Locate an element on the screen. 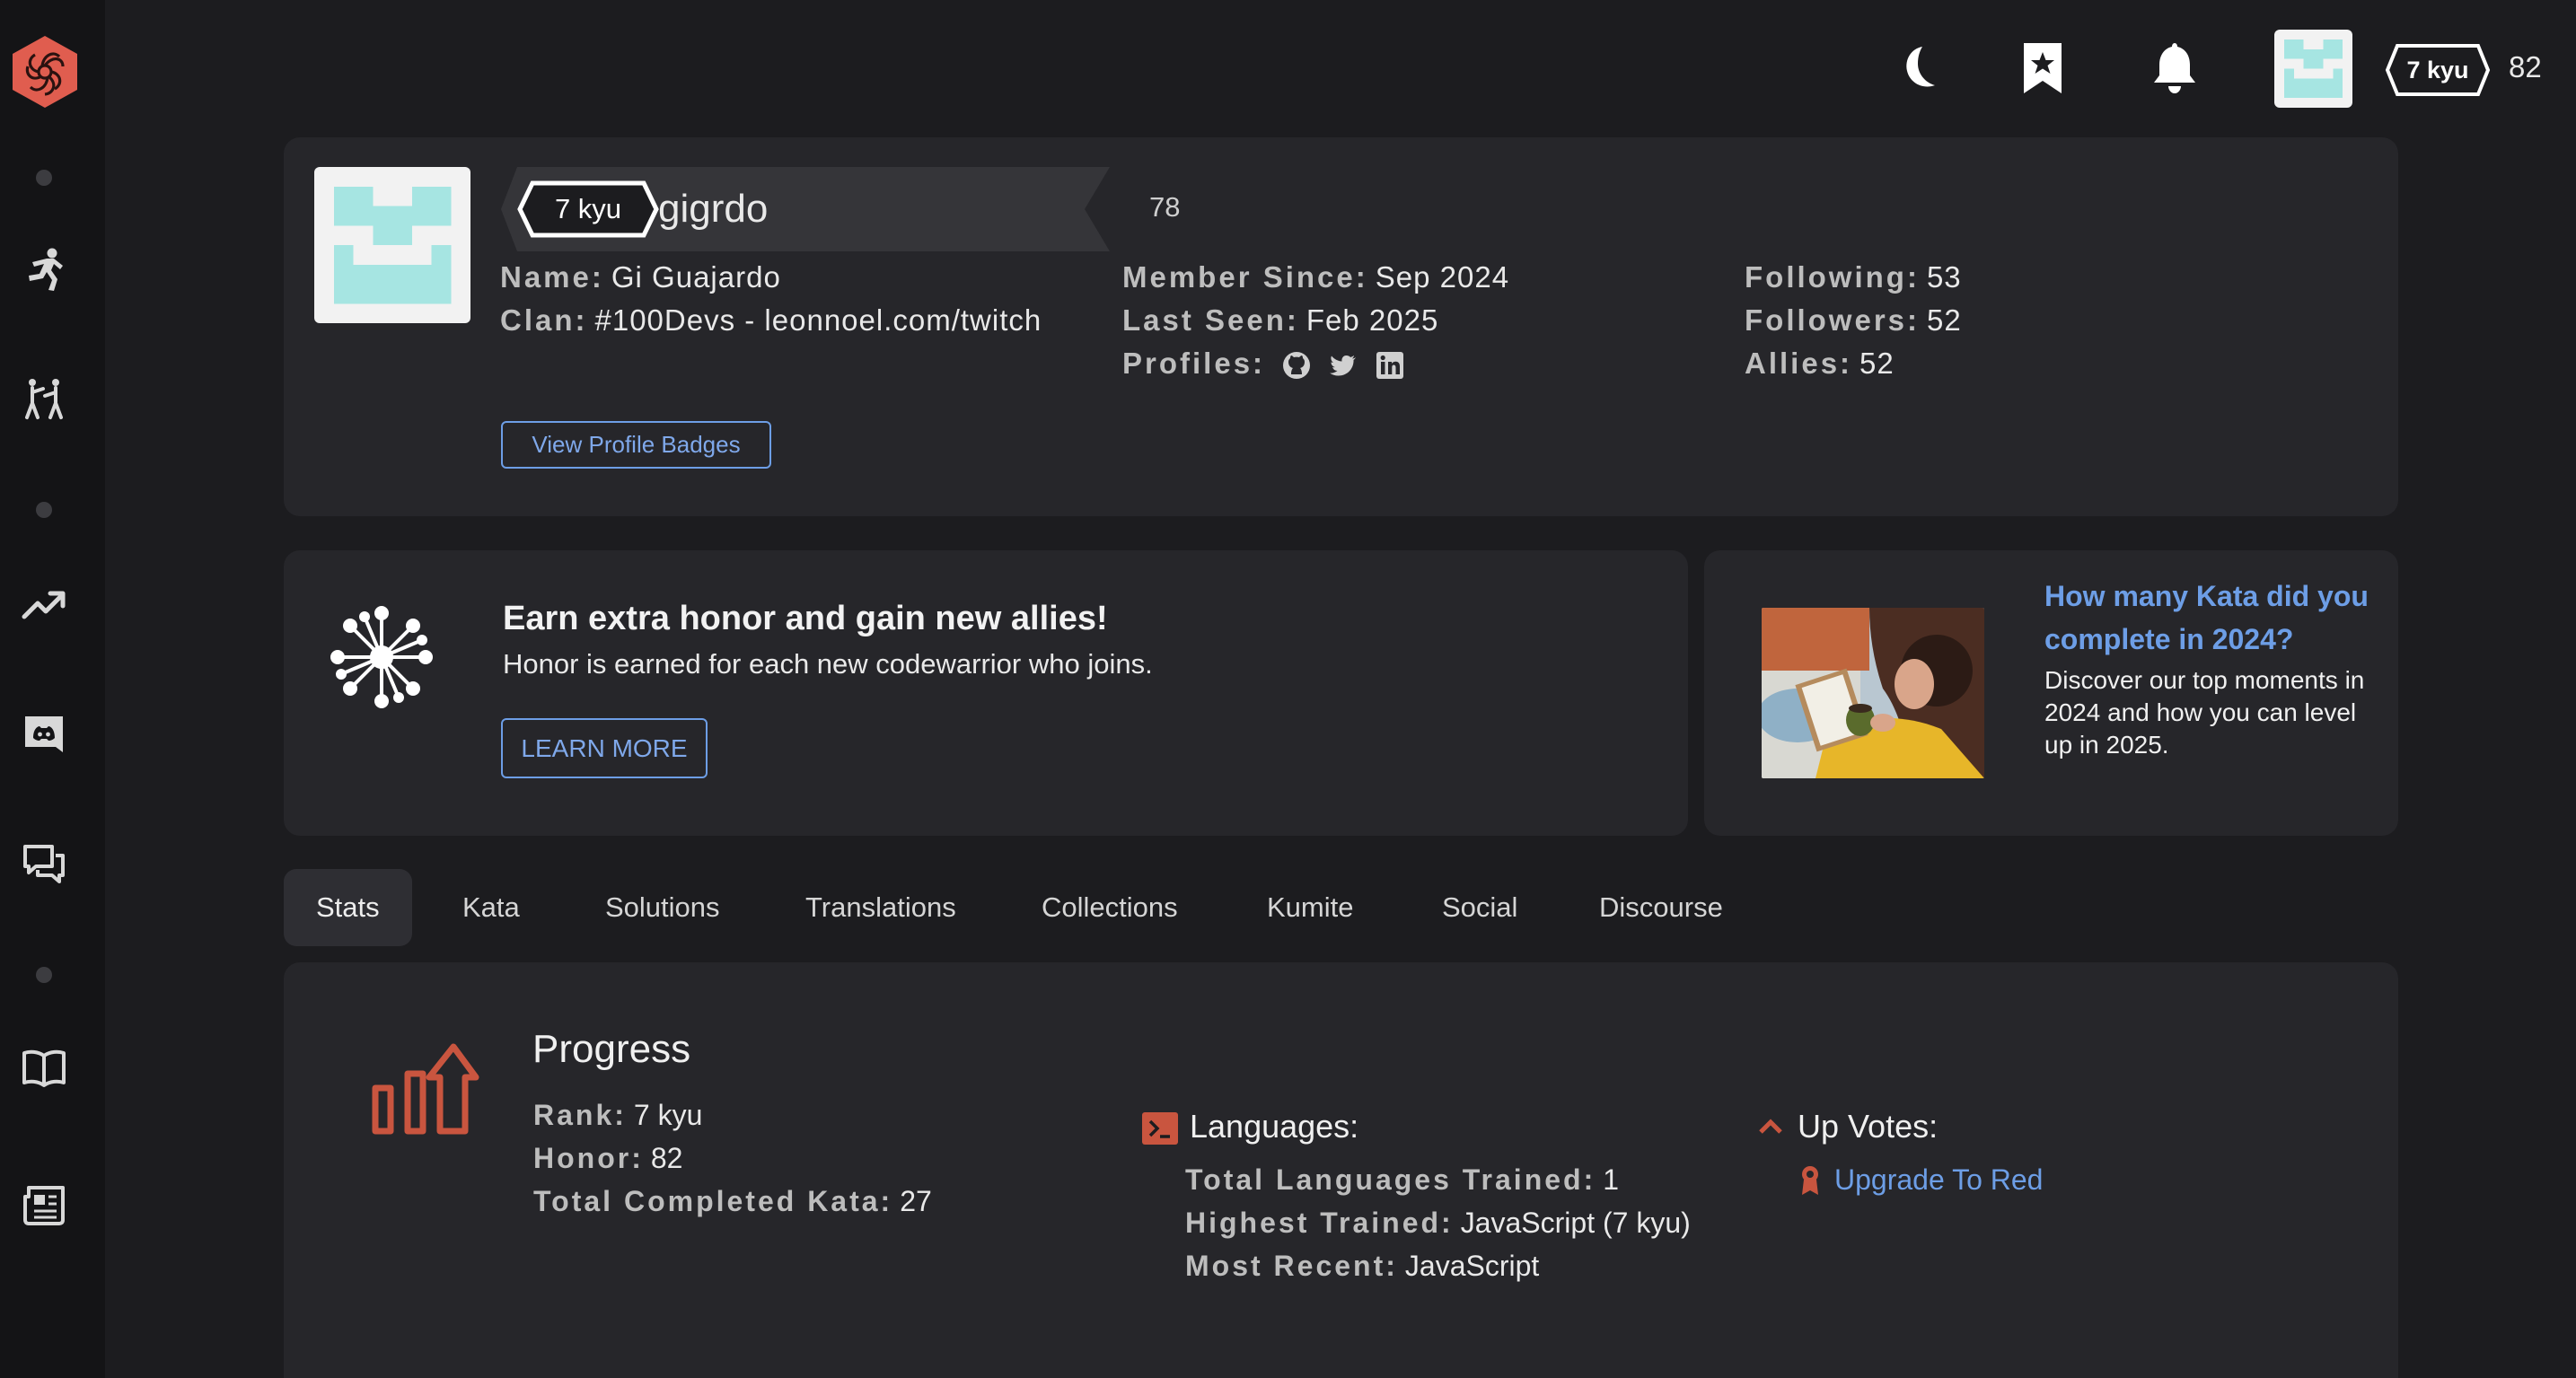  tab-translations: Translations is located at coordinates (881, 907).